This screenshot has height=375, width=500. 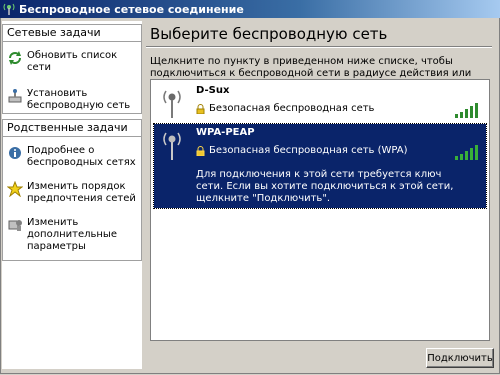 I want to click on learn-wireless-link: Подробнее о беспроводных сетях, so click(x=72, y=156).